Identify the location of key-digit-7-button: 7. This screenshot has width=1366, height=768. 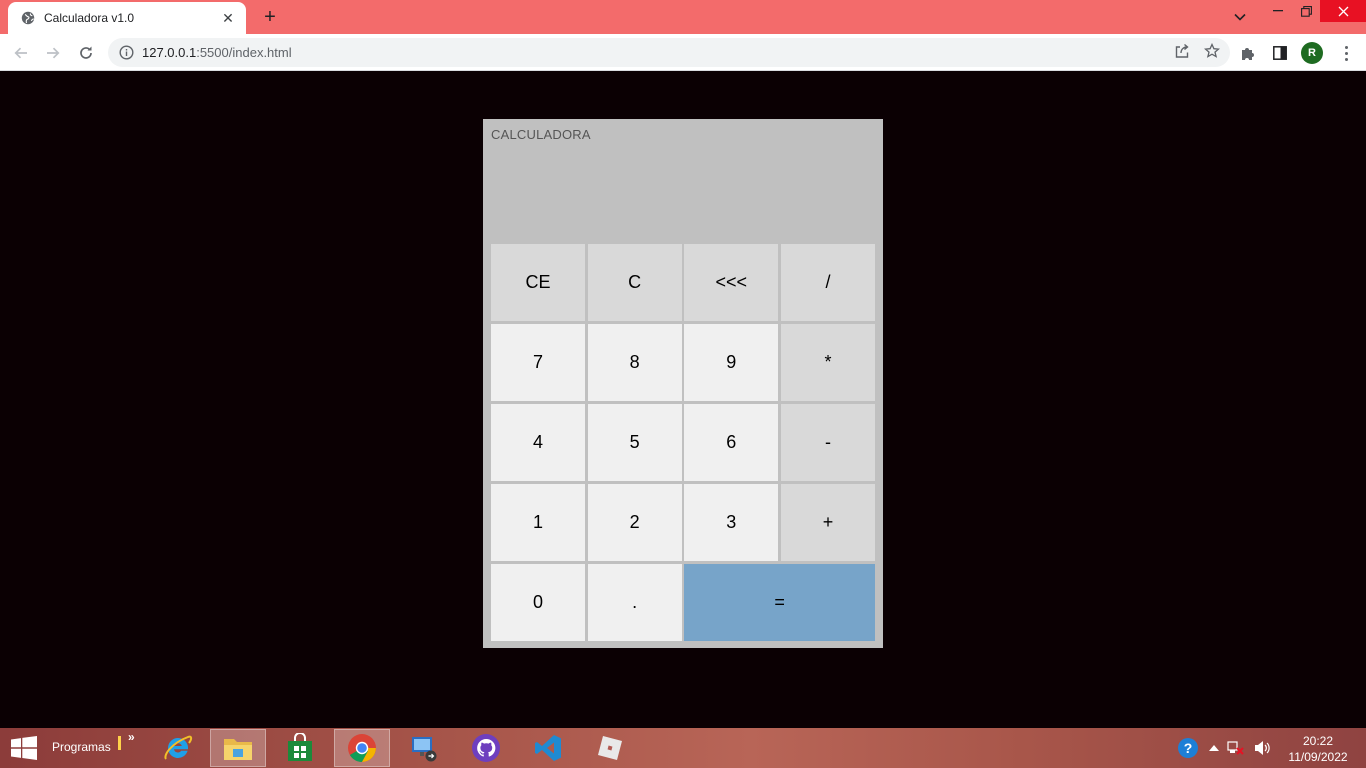
(538, 362).